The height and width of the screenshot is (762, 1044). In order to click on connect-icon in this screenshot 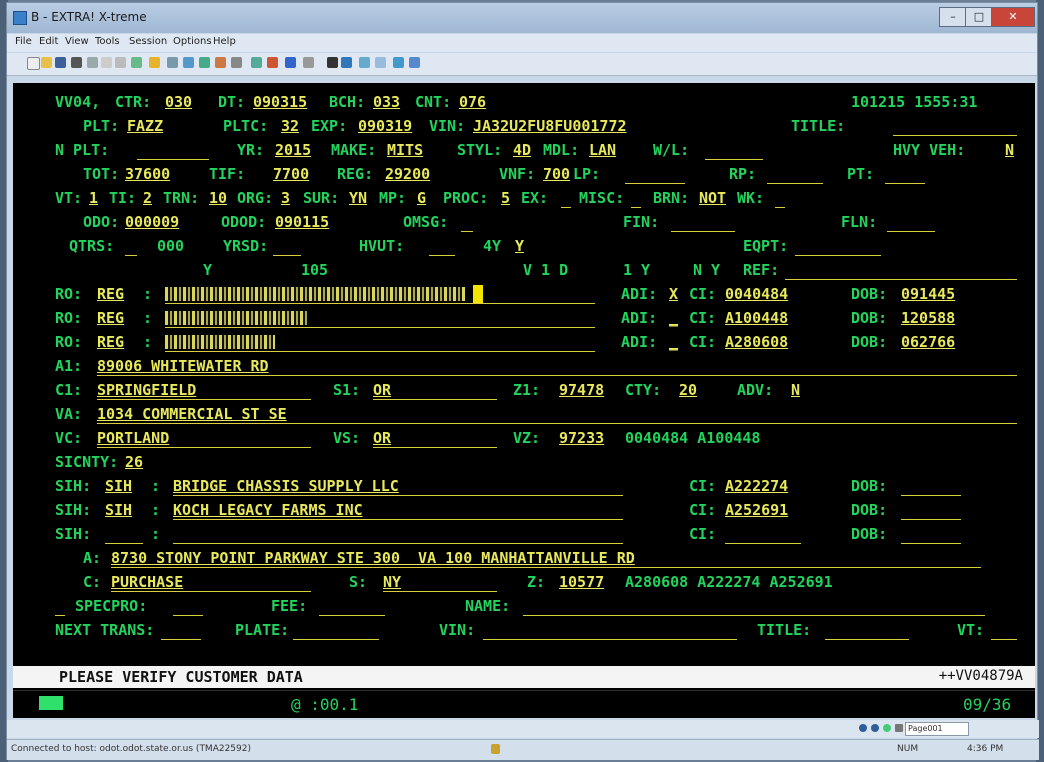, I will do `click(172, 62)`.